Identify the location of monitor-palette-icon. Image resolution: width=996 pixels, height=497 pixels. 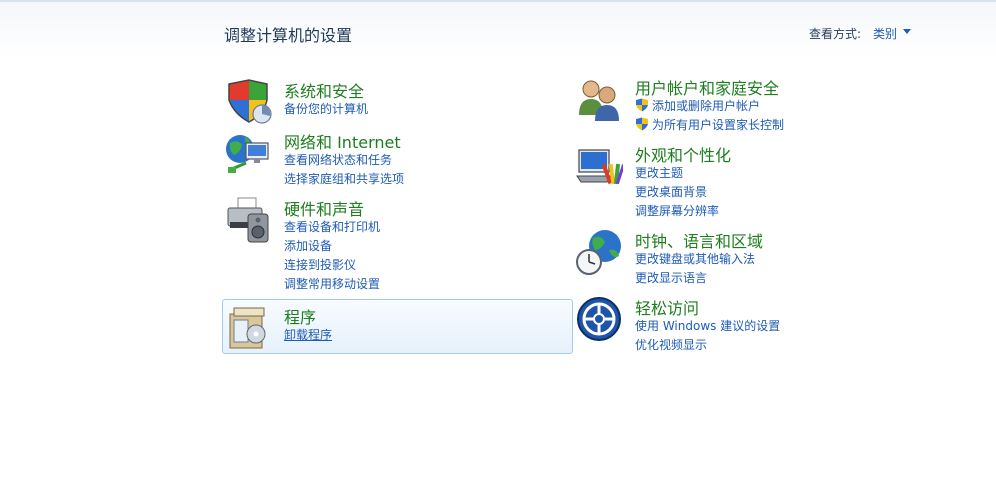
(599, 166).